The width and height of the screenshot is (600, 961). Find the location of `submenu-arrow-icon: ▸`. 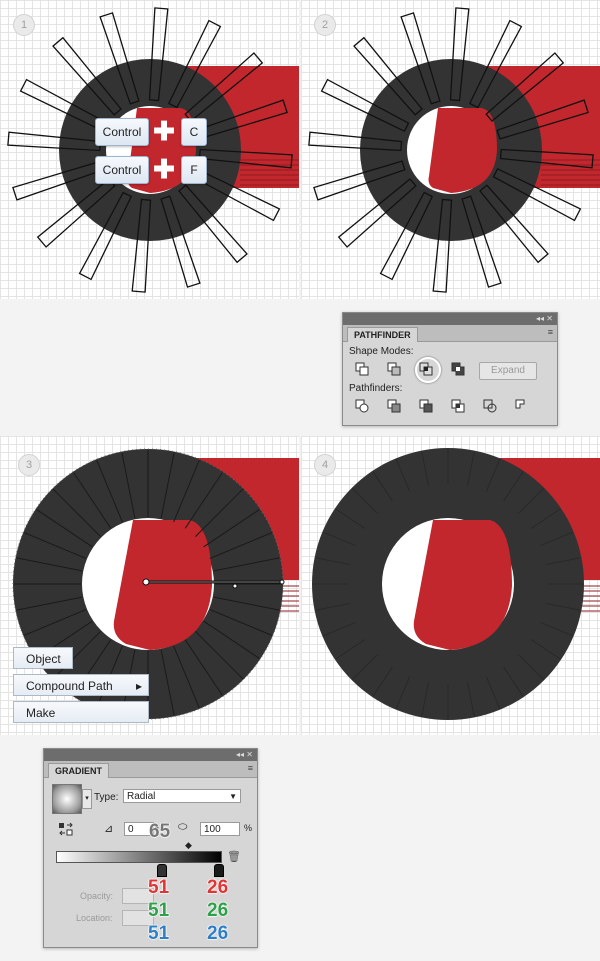

submenu-arrow-icon: ▸ is located at coordinates (138, 686).